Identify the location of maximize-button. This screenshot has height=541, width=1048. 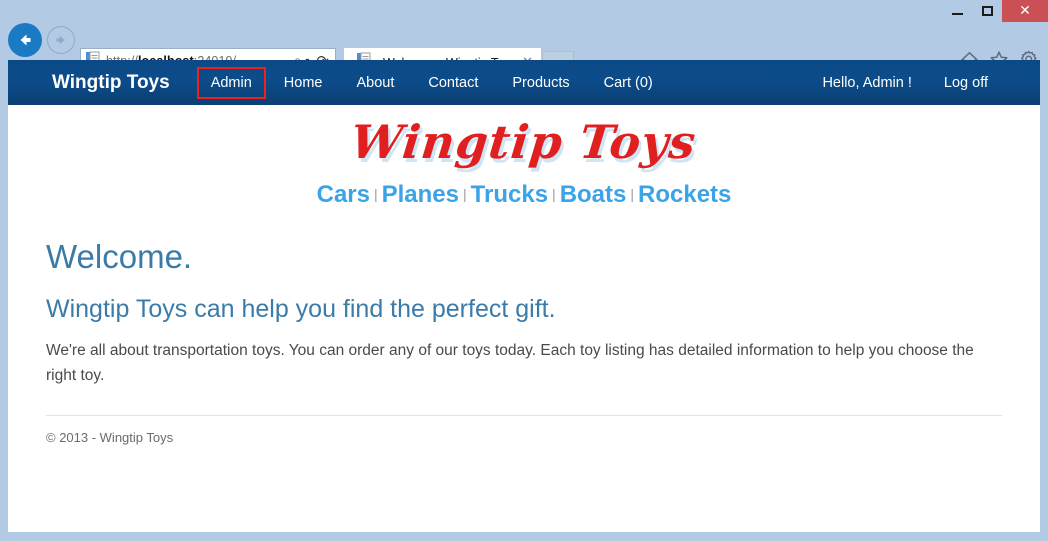
(987, 11).